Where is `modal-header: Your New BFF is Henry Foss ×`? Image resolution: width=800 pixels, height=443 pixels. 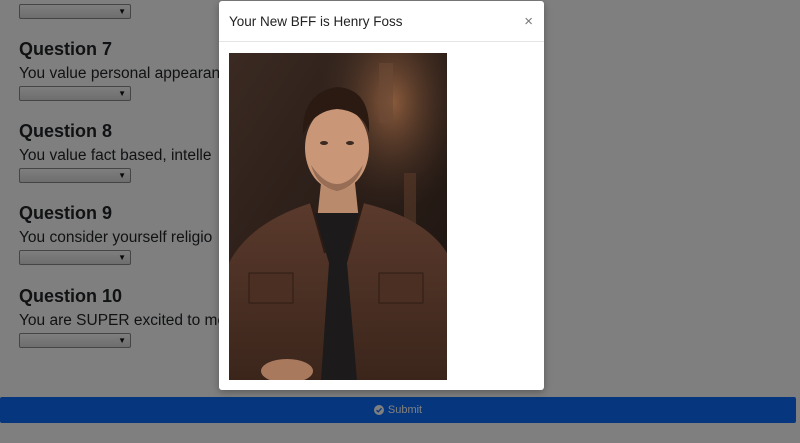 modal-header: Your New BFF is Henry Foss × is located at coordinates (381, 21).